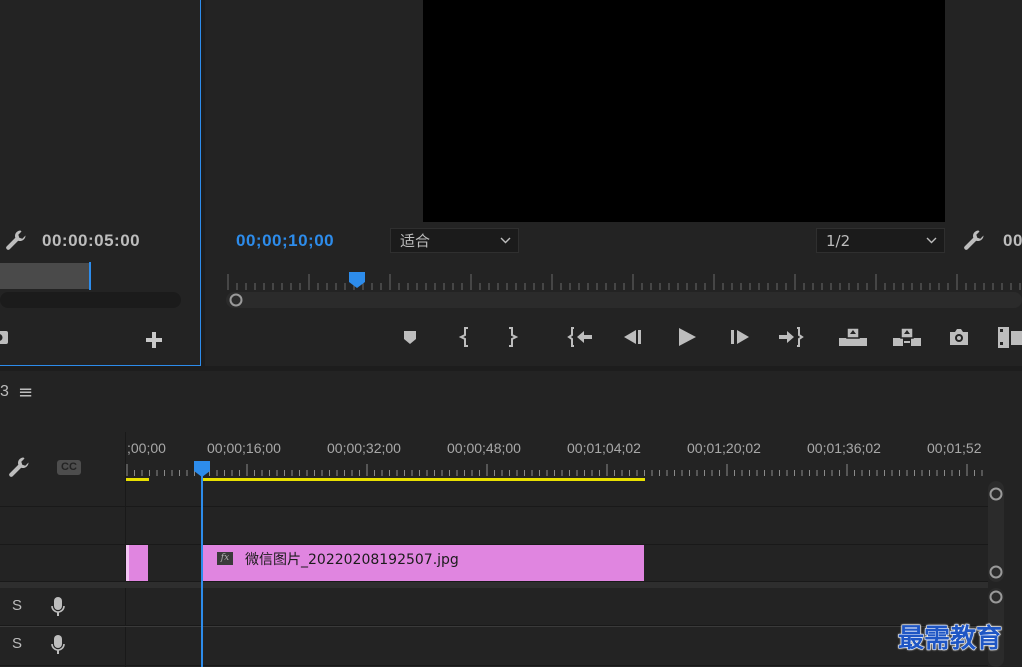 This screenshot has width=1022, height=667. Describe the element at coordinates (687, 337) in the screenshot. I see `play-icon` at that location.